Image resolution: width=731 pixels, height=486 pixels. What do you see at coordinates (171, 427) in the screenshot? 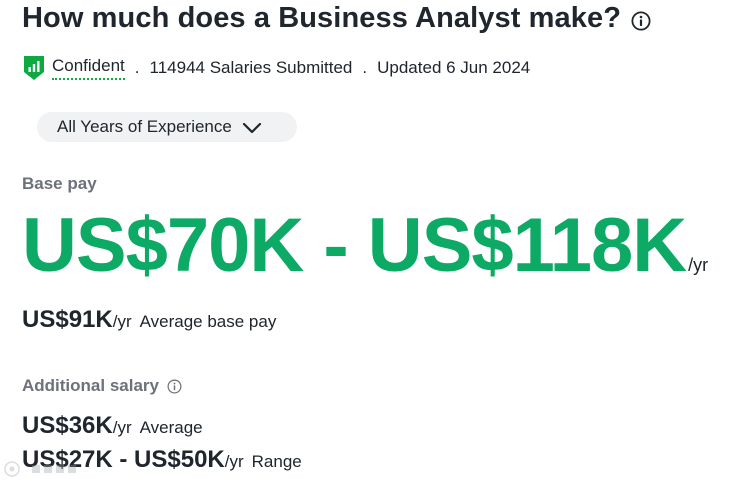
I see `additional-average-label: Average` at bounding box center [171, 427].